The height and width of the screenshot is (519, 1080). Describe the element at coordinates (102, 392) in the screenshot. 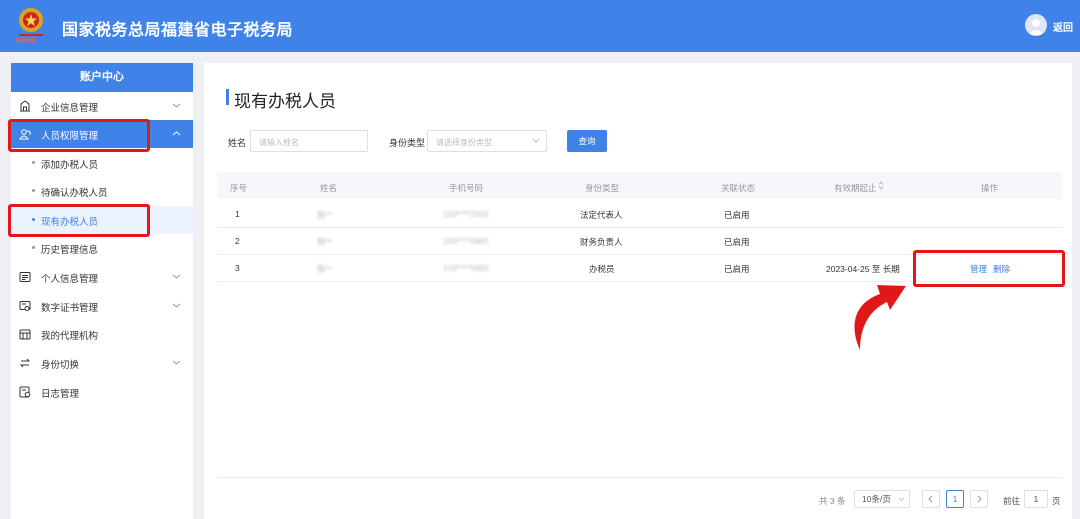

I see `sidebar-item-log-management: 日志管理` at that location.